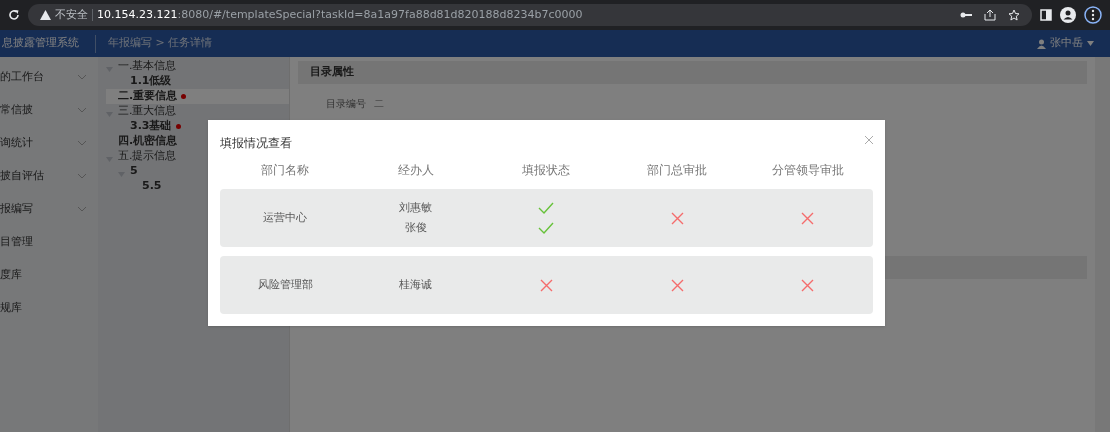  What do you see at coordinates (966, 15) in the screenshot?
I see `key-icon` at bounding box center [966, 15].